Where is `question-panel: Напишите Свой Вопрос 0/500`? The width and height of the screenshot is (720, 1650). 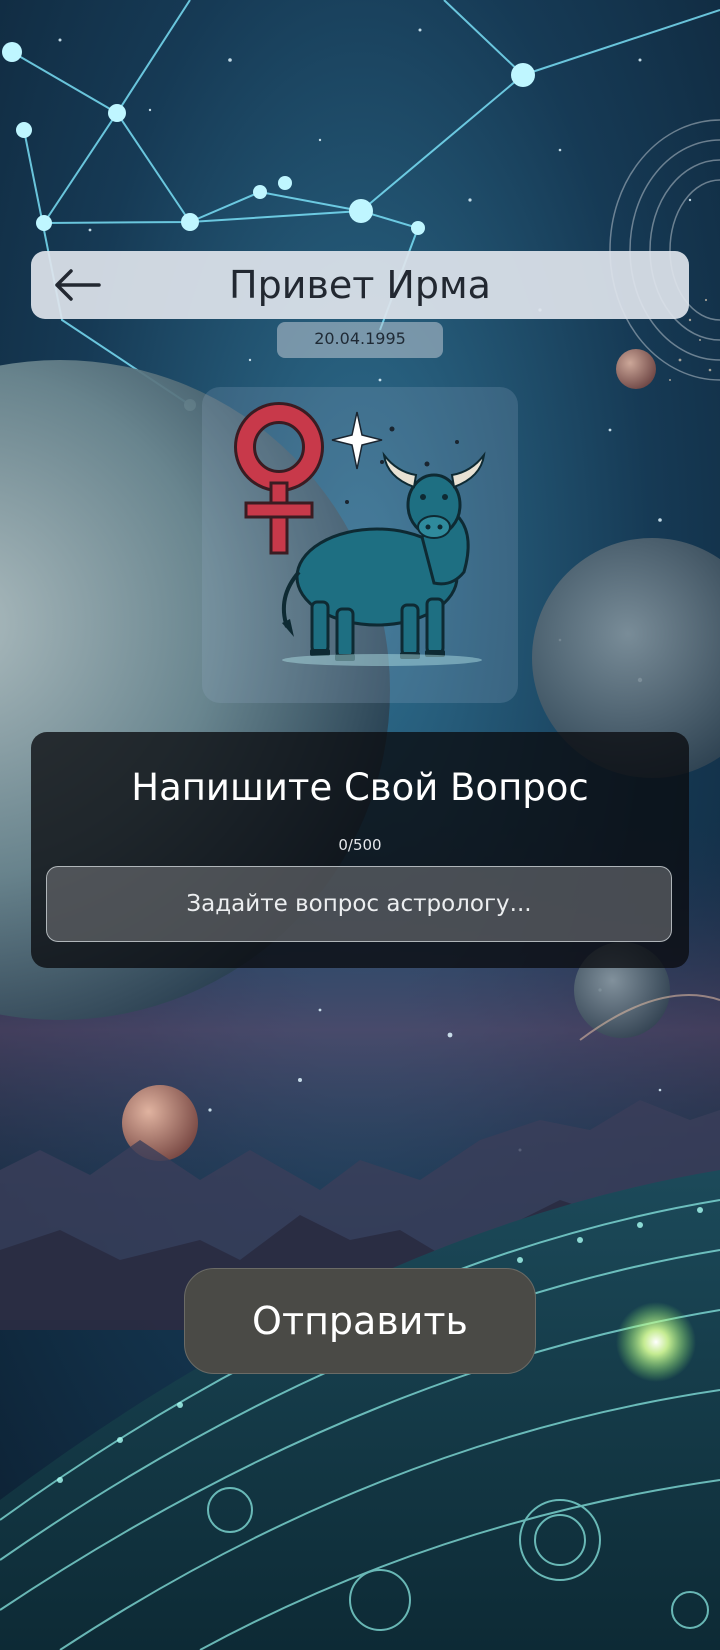
question-panel: Напишите Свой Вопрос 0/500 is located at coordinates (360, 850).